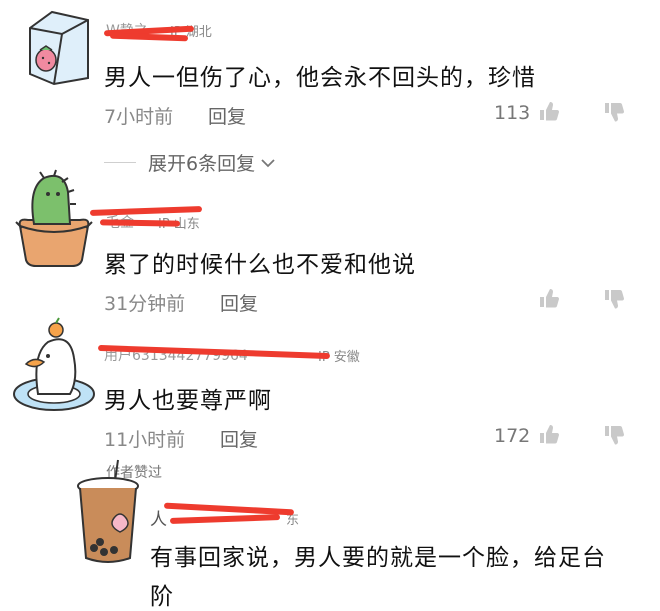  What do you see at coordinates (188, 401) in the screenshot?
I see `comment-text: 男人也要尊严啊` at bounding box center [188, 401].